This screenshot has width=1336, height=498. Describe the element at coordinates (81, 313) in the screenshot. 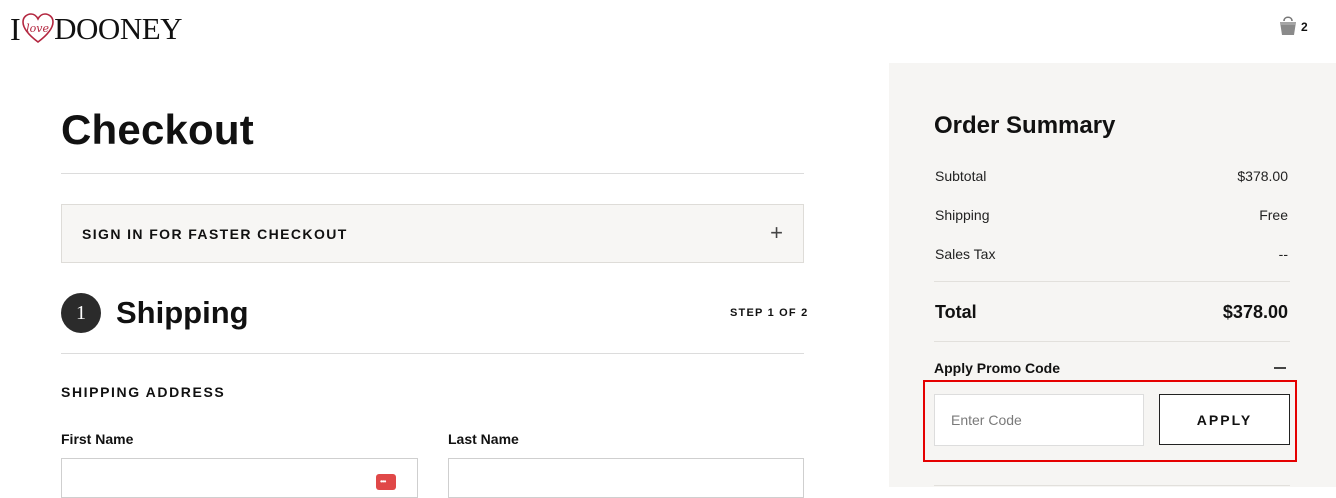

I see `step-number-badge: 1` at that location.